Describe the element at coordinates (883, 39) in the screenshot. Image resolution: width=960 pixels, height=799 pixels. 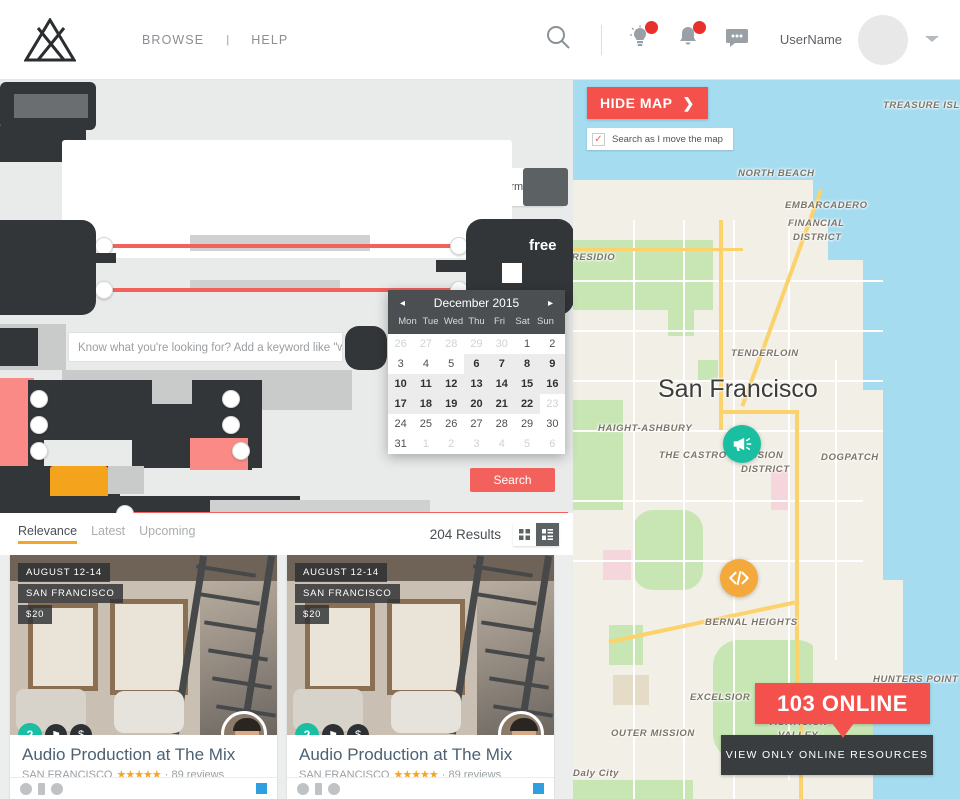
I see `avatar` at that location.